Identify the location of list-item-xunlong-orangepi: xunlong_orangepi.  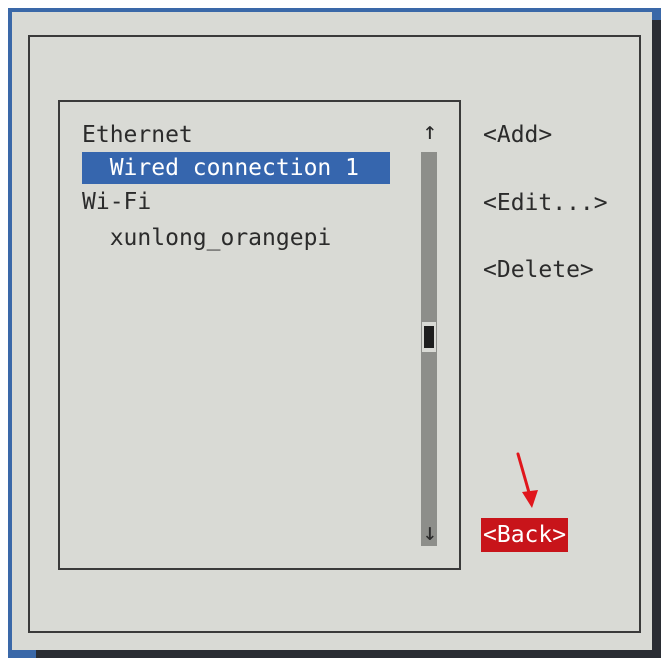
(207, 238).